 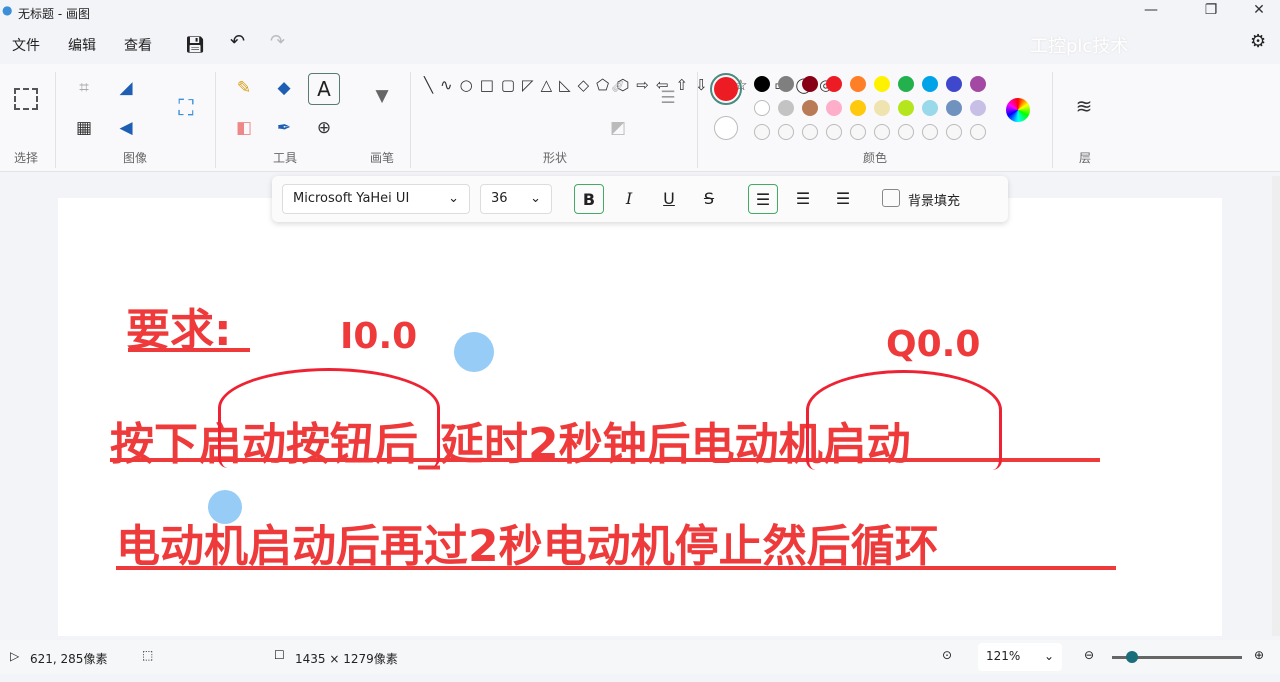 I want to click on redo-icon: ↷, so click(x=277, y=41).